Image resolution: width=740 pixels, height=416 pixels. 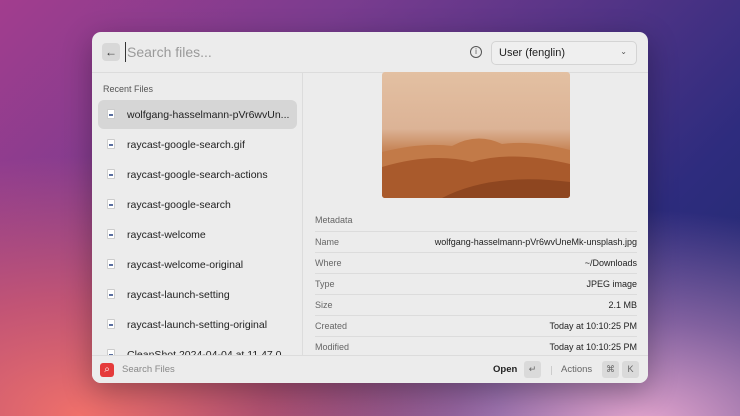 I want to click on search-input, so click(x=275, y=52).